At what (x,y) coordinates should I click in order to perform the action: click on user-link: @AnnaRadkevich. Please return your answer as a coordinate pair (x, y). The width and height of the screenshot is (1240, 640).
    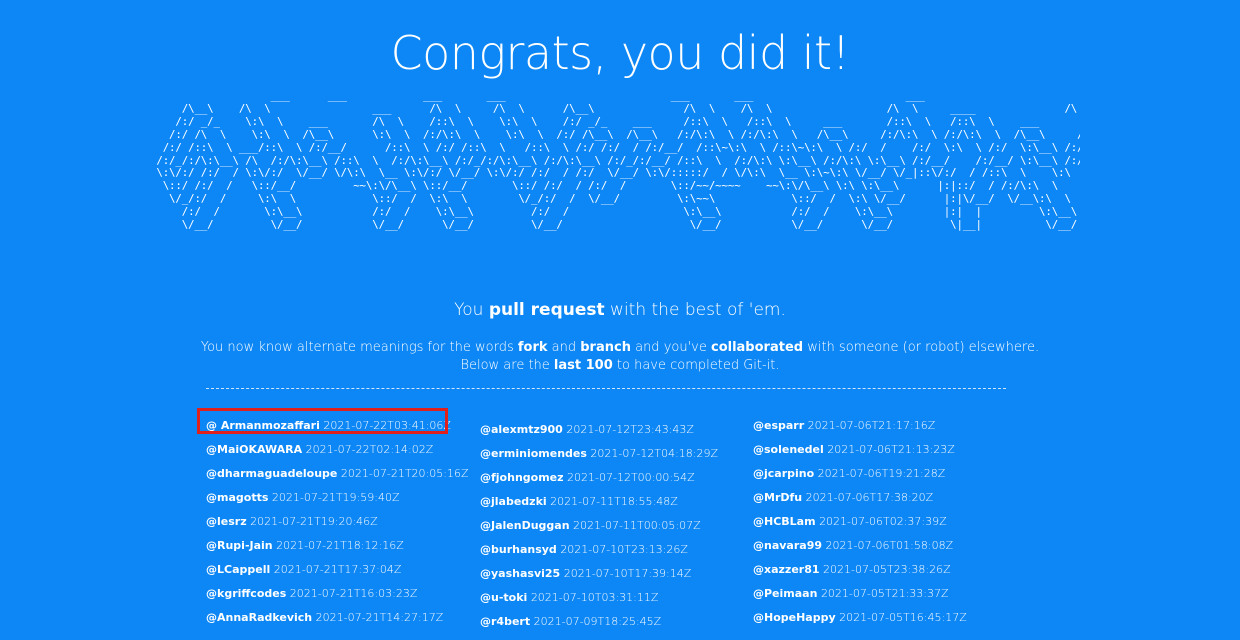
    Looking at the image, I should click on (259, 617).